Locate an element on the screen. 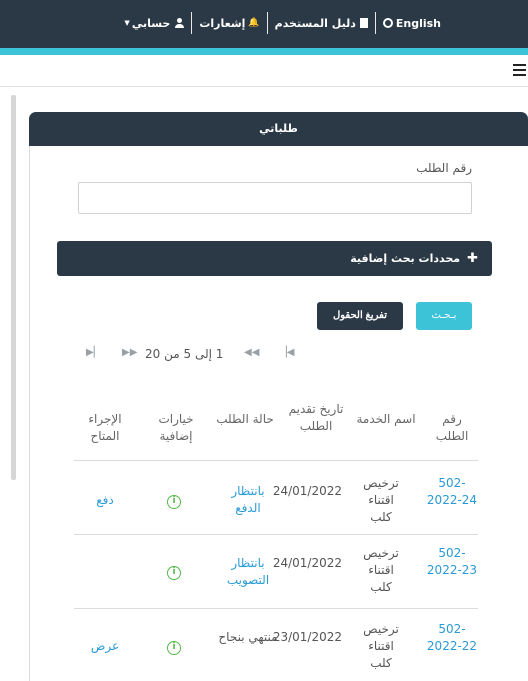 This screenshot has height=681, width=528. notifications-label: إشعارات is located at coordinates (222, 23).